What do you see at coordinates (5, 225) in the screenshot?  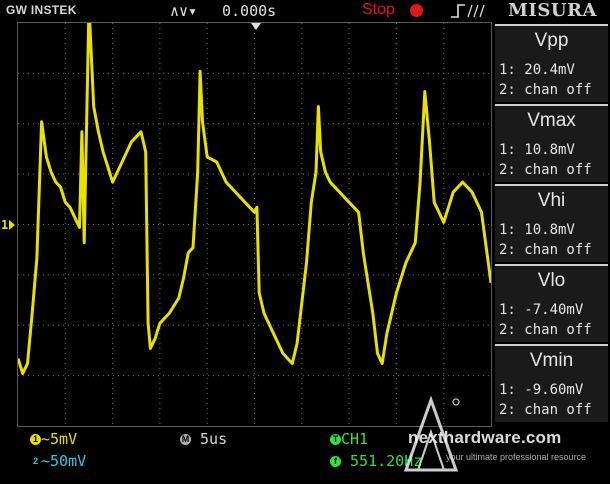 I see `ch1-ground-marker: 1` at bounding box center [5, 225].